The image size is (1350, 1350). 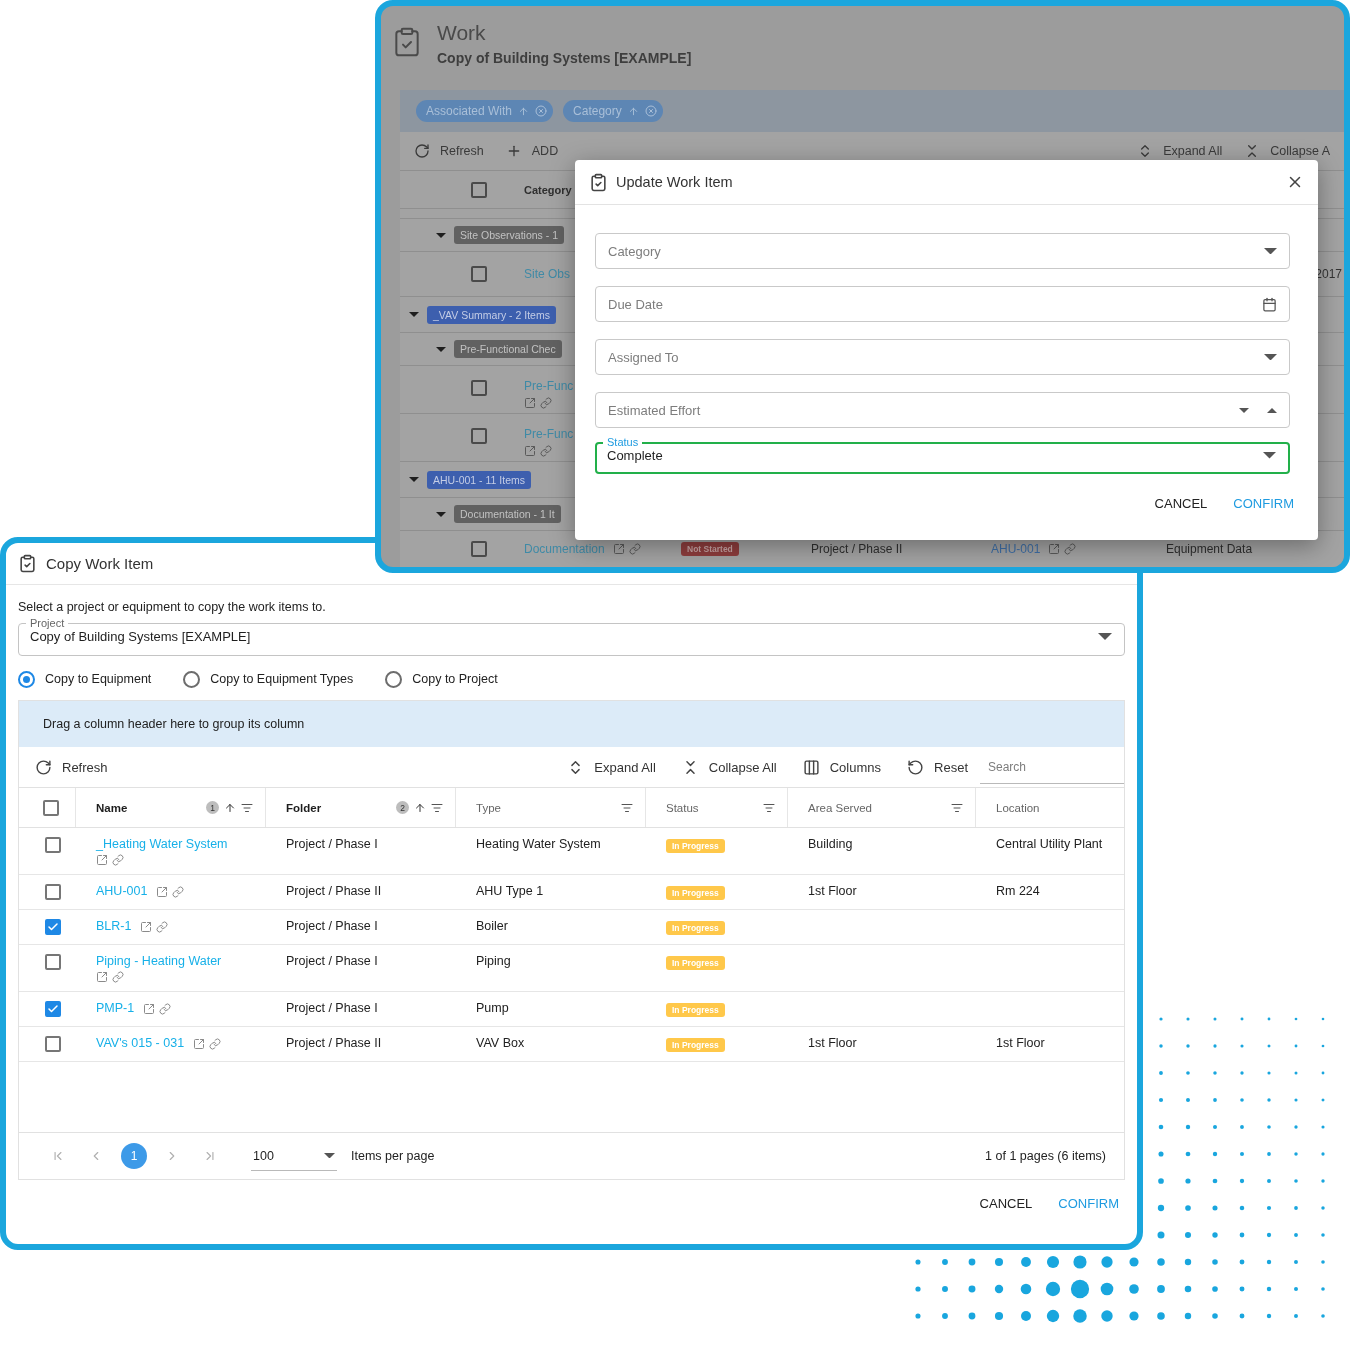 I want to click on radio-option: Copy to Project, so click(x=441, y=679).